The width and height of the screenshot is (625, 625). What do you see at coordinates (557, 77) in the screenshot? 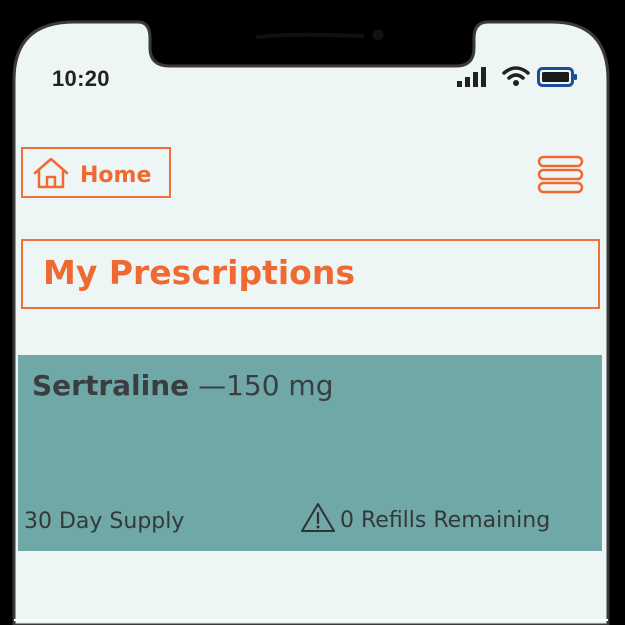
I see `battery-icon` at bounding box center [557, 77].